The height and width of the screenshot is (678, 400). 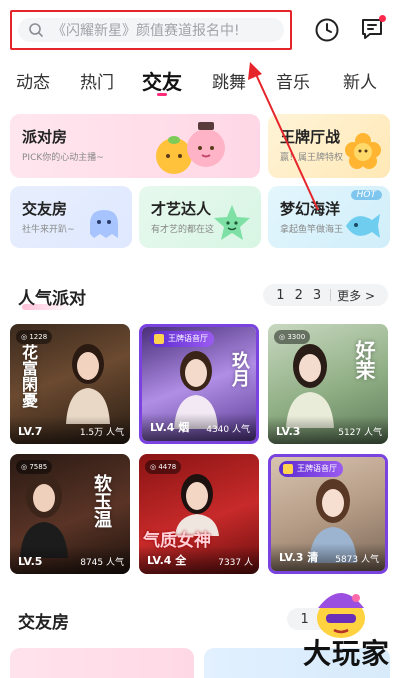 What do you see at coordinates (102, 663) in the screenshot?
I see `friends-room-card` at bounding box center [102, 663].